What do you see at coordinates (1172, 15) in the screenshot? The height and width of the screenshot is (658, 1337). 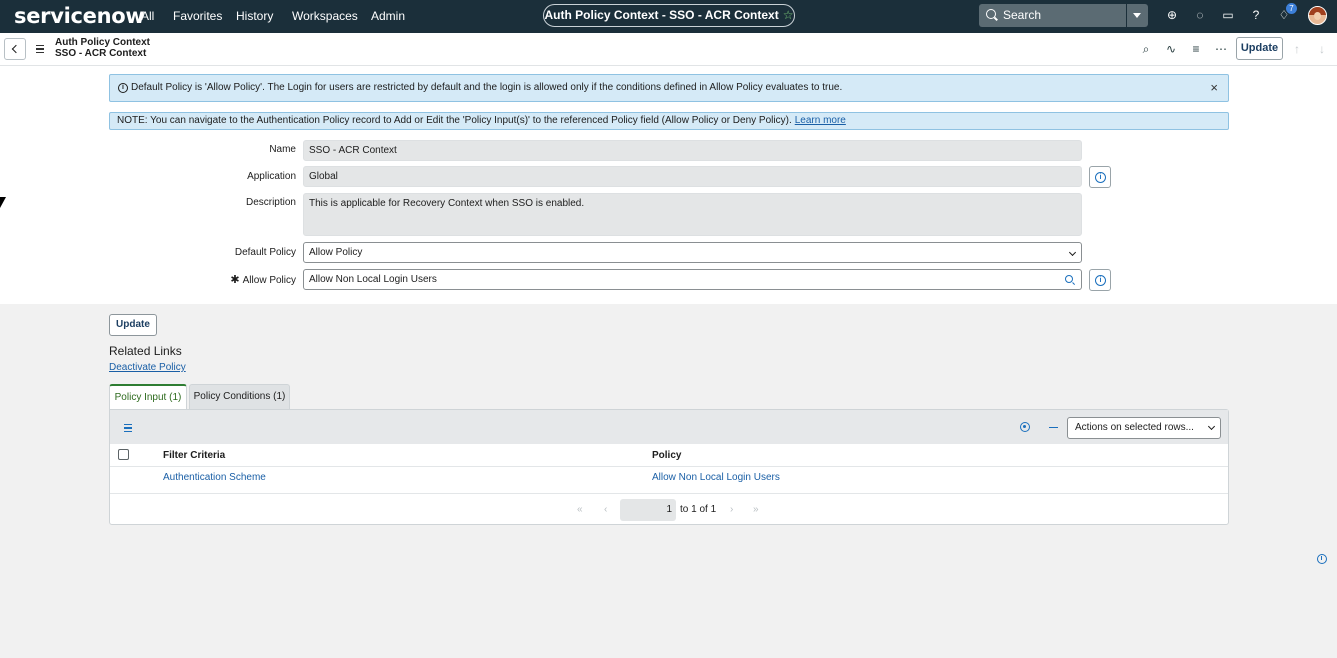 I see `globe-icon: ⊕` at bounding box center [1172, 15].